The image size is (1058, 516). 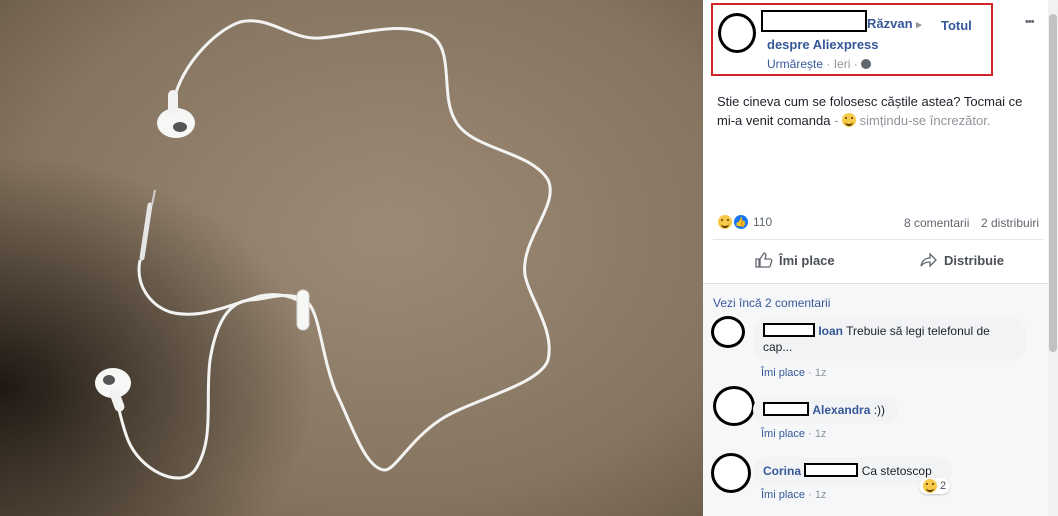 I want to click on scrollbar, so click(x=1053, y=258).